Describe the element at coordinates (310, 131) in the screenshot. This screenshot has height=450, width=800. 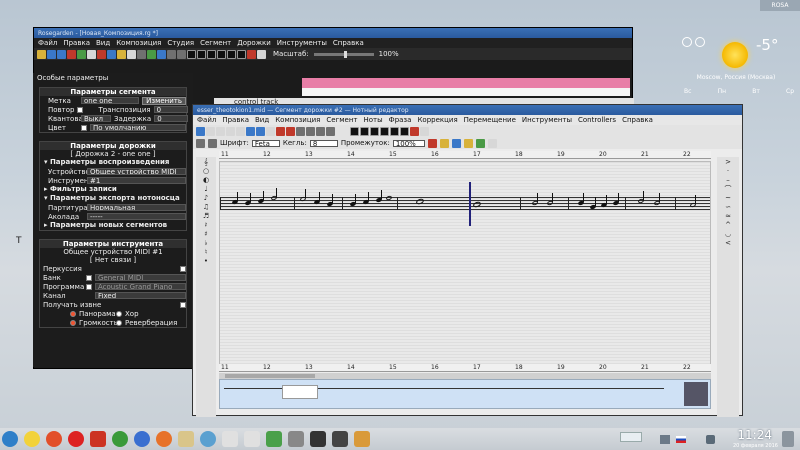
I see `guitar-chord-icon` at that location.